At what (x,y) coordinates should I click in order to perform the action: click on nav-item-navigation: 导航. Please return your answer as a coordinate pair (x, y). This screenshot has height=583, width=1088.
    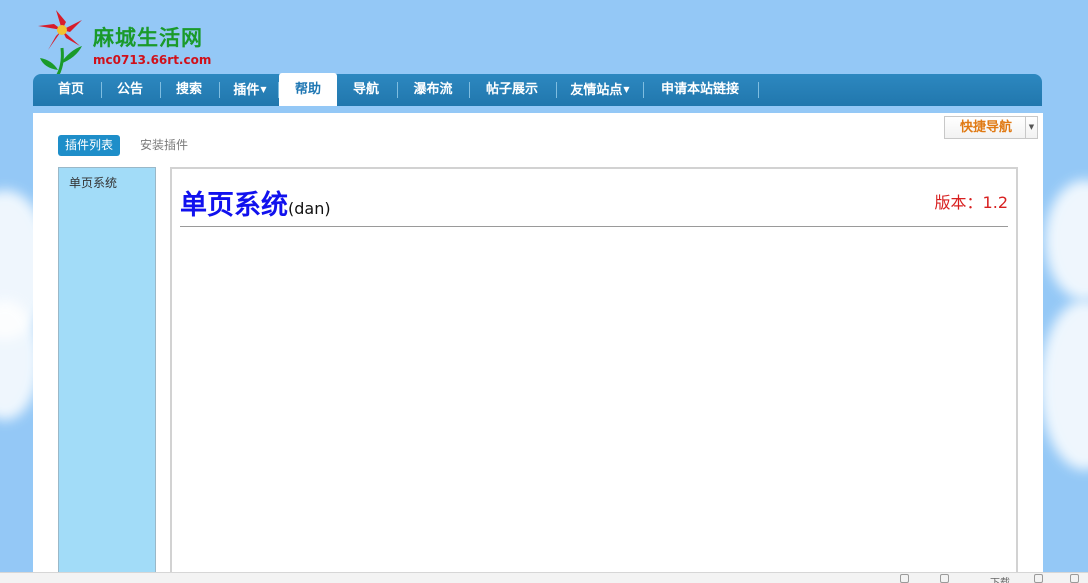
    Looking at the image, I should click on (366, 90).